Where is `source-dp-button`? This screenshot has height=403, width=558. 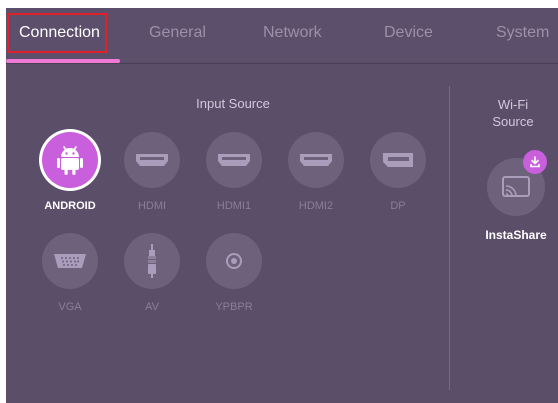
source-dp-button is located at coordinates (398, 160).